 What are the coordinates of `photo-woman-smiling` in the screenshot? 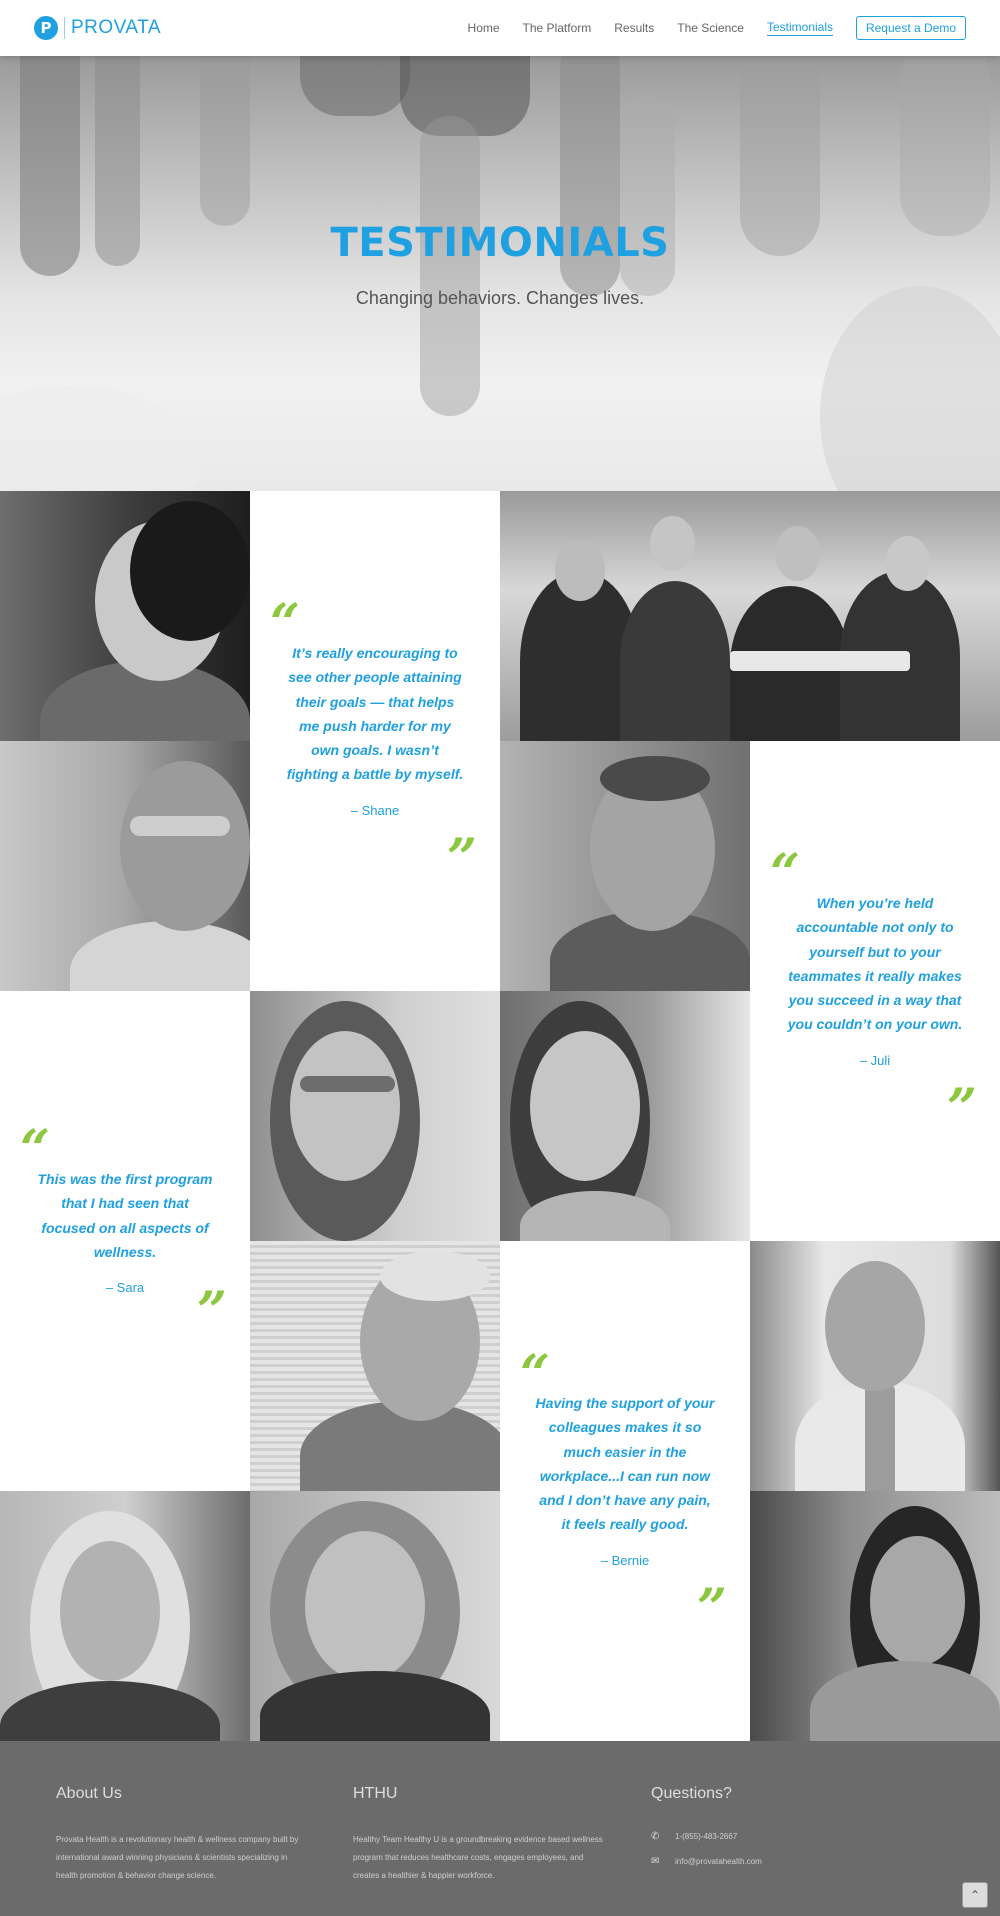 It's located at (625, 1116).